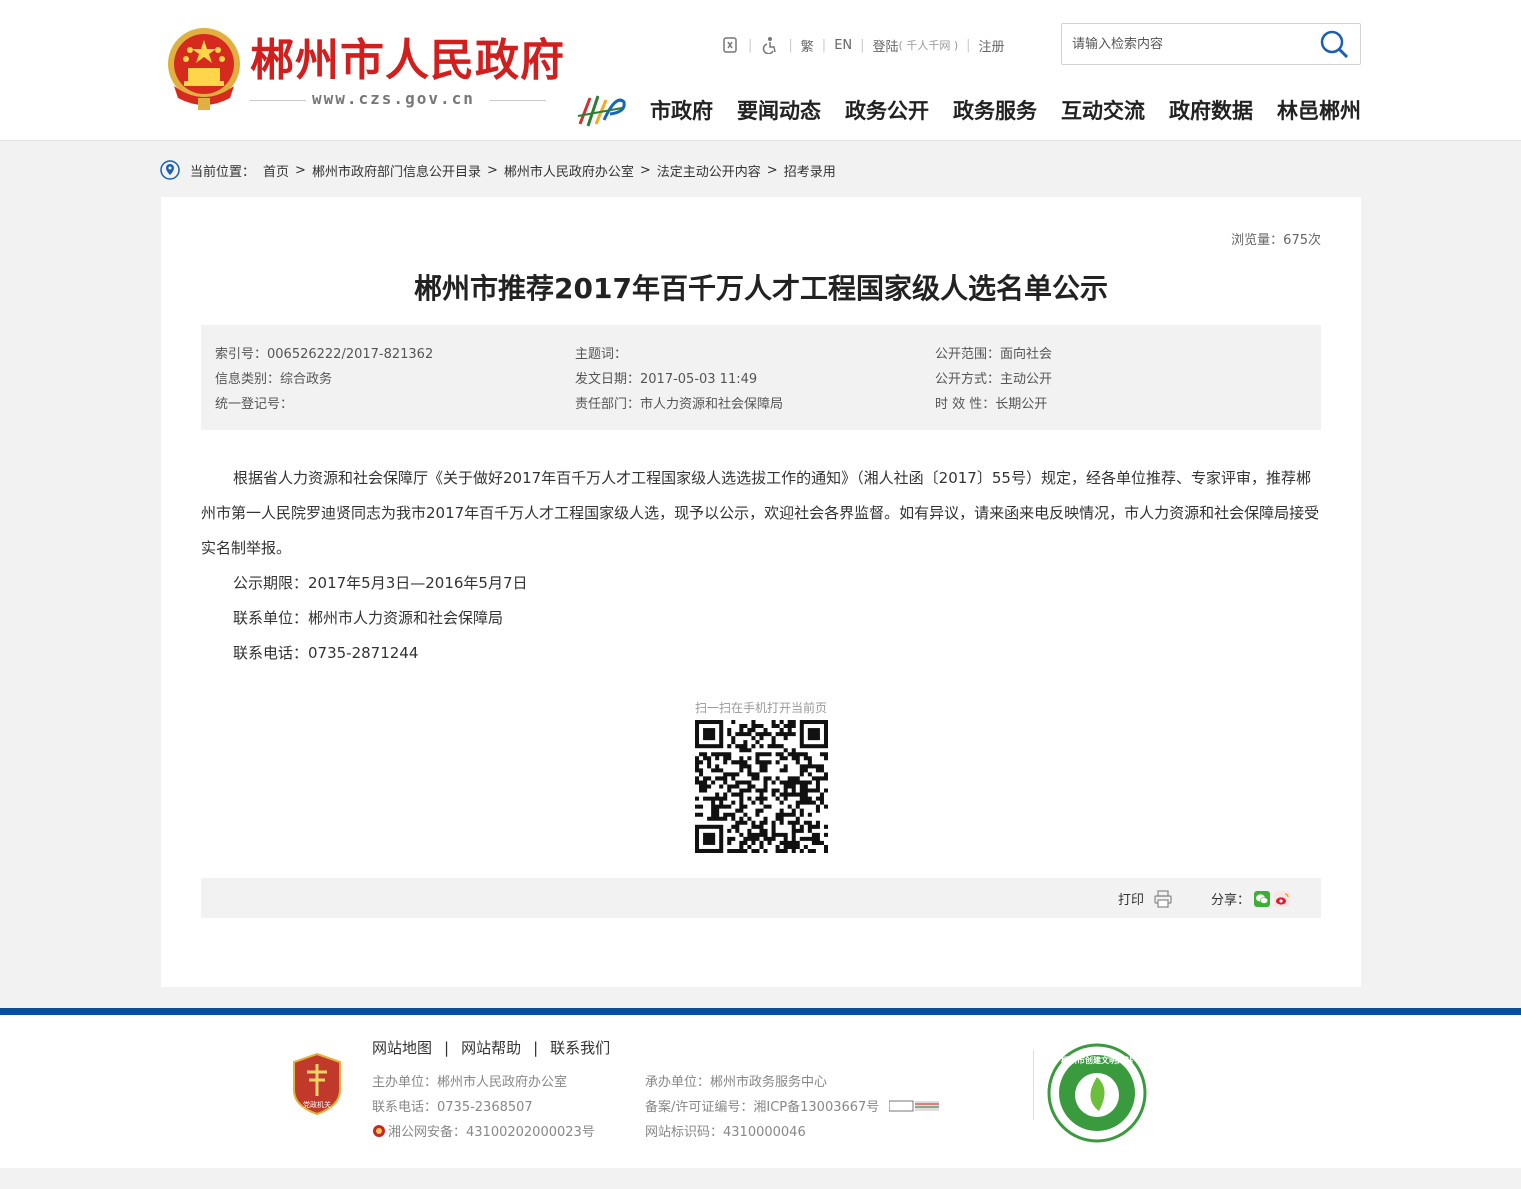 The height and width of the screenshot is (1189, 1521). What do you see at coordinates (736, 1082) in the screenshot?
I see `footer-organizer: 承办单位：郴州市政务服务中心` at bounding box center [736, 1082].